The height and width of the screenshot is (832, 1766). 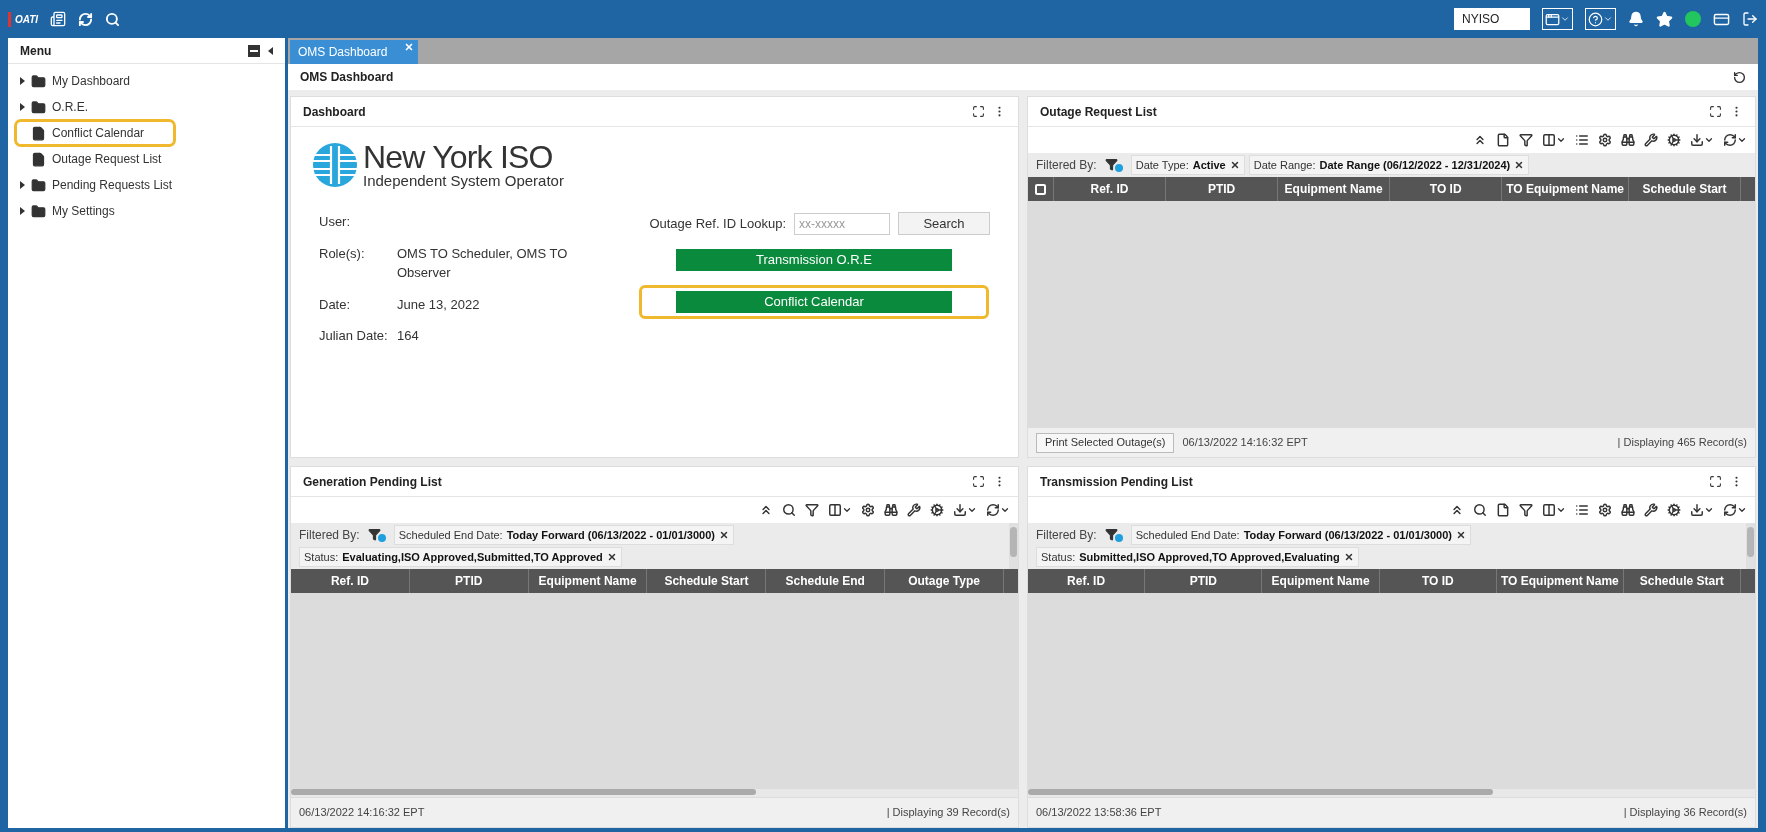 What do you see at coordinates (98, 81) in the screenshot?
I see `menu-item: My Dashboard` at bounding box center [98, 81].